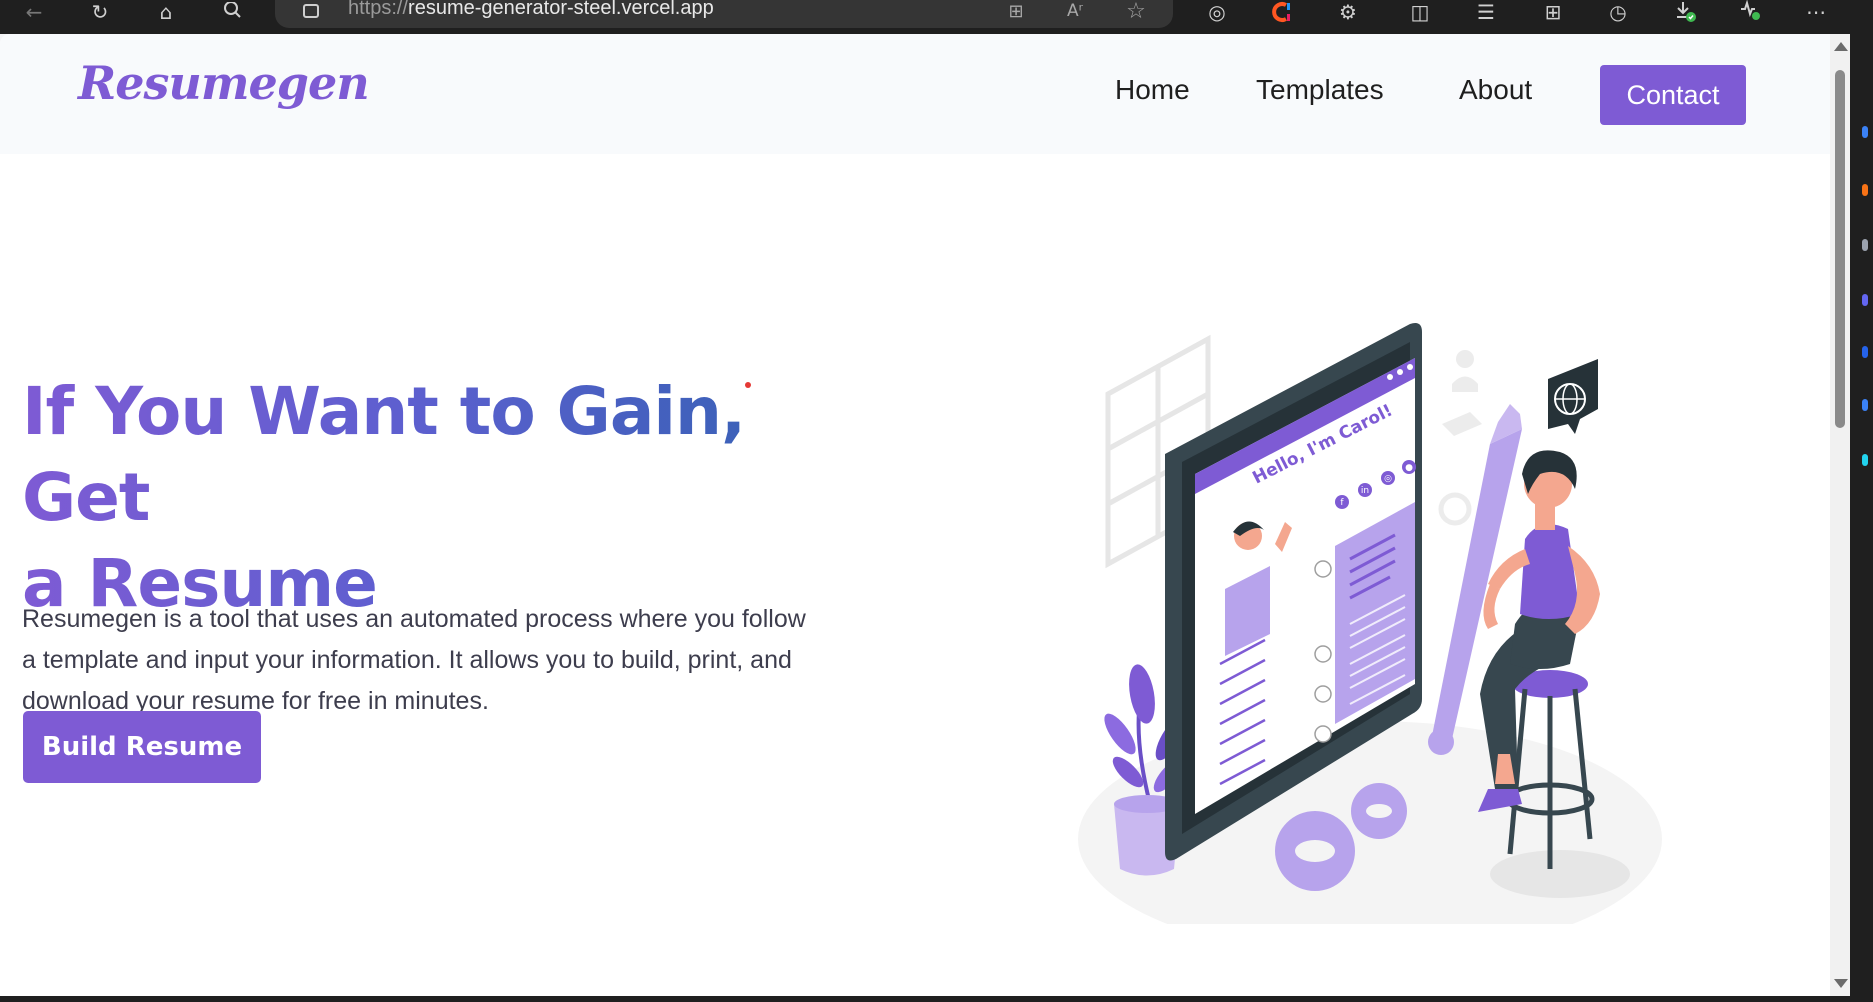  What do you see at coordinates (925, 999) in the screenshot?
I see `window-bottom-edge` at bounding box center [925, 999].